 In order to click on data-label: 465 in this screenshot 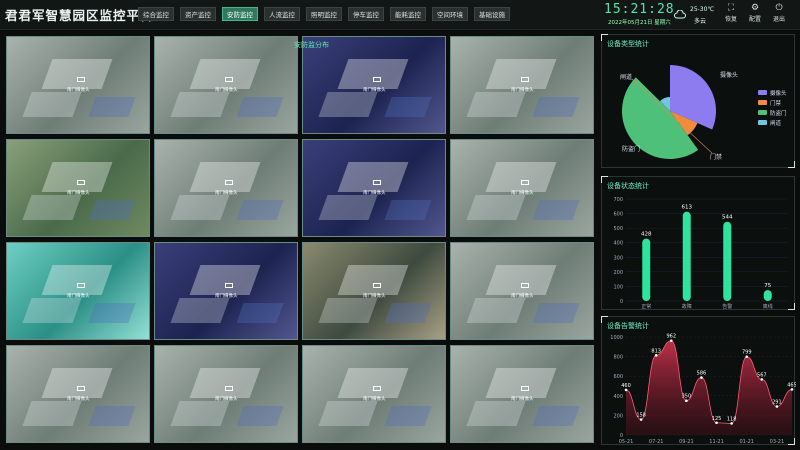, I will do `click(791, 385)`.